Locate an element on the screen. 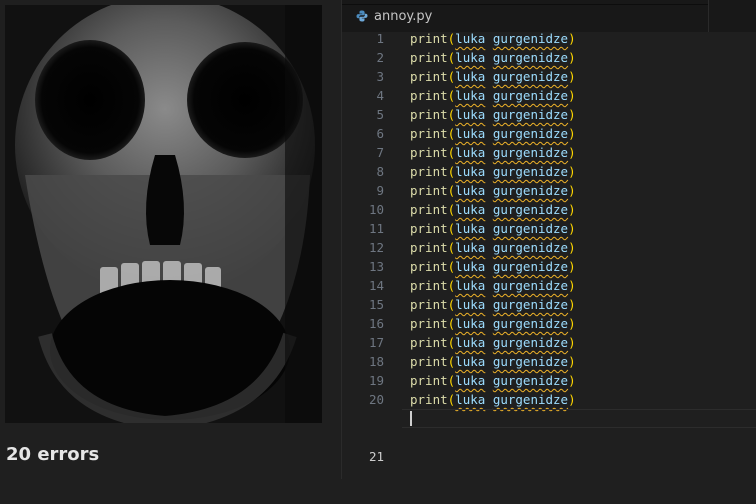  line-number: 11 is located at coordinates (376, 228).